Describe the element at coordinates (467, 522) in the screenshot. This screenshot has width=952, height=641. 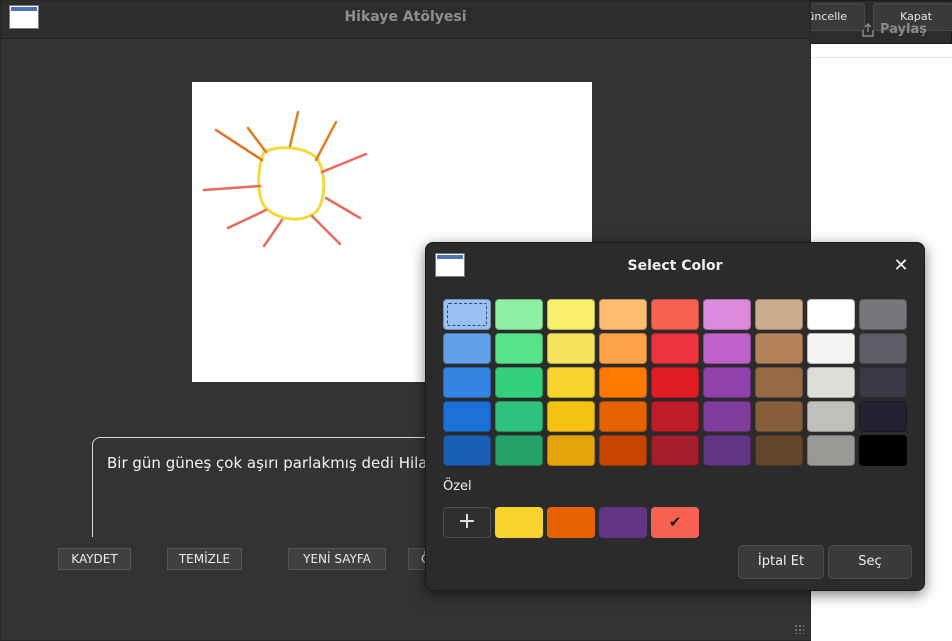
I see `add-custom-color-button: +` at that location.